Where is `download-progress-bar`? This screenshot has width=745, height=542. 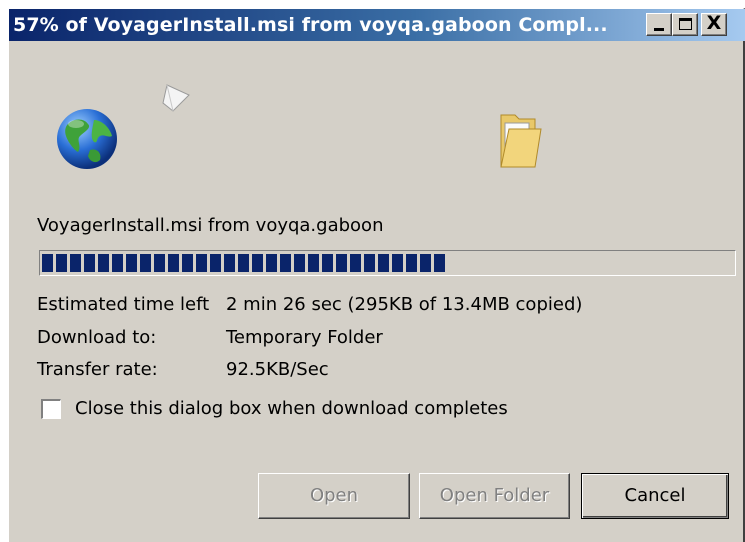
download-progress-bar is located at coordinates (387, 263).